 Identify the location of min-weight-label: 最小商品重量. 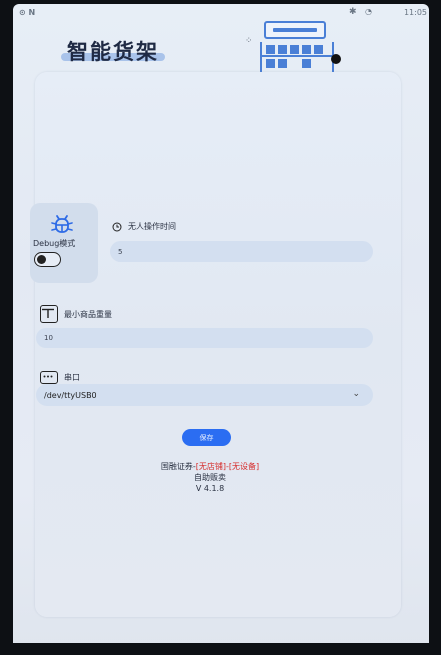
(88, 314).